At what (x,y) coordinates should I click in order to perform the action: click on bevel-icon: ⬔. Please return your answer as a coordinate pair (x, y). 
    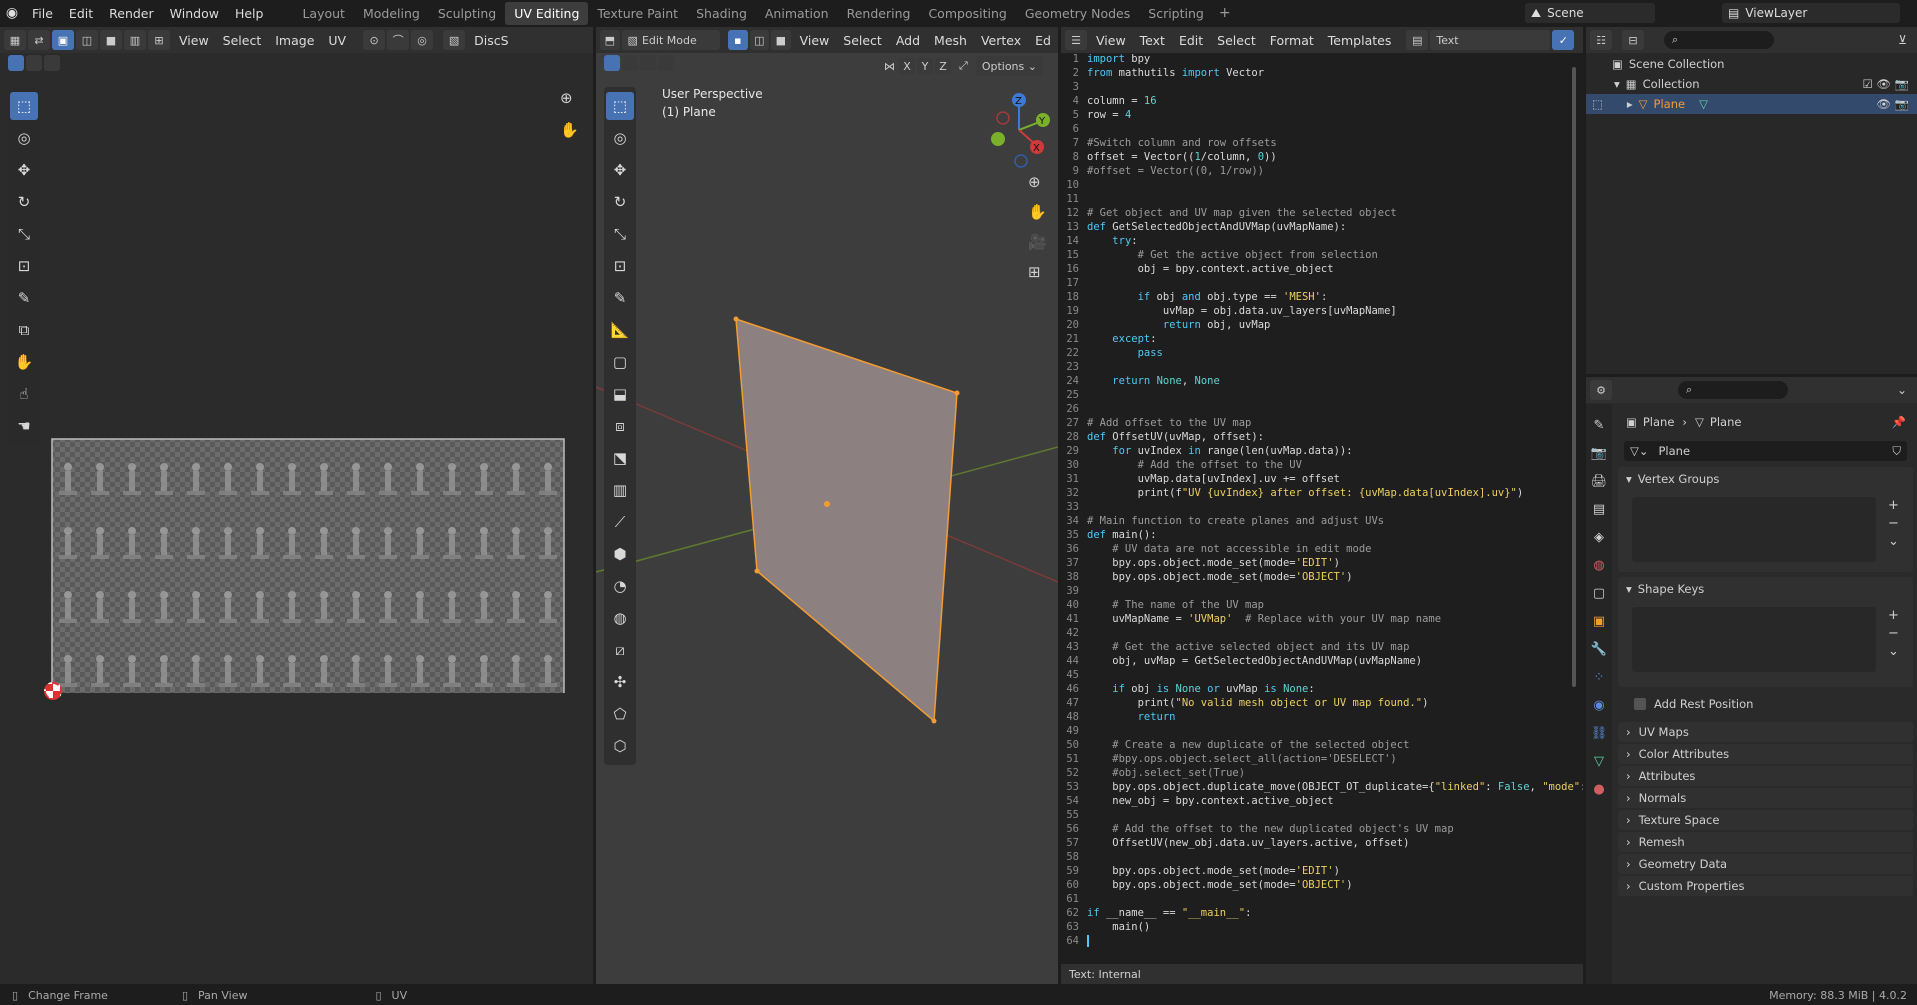
    Looking at the image, I should click on (620, 458).